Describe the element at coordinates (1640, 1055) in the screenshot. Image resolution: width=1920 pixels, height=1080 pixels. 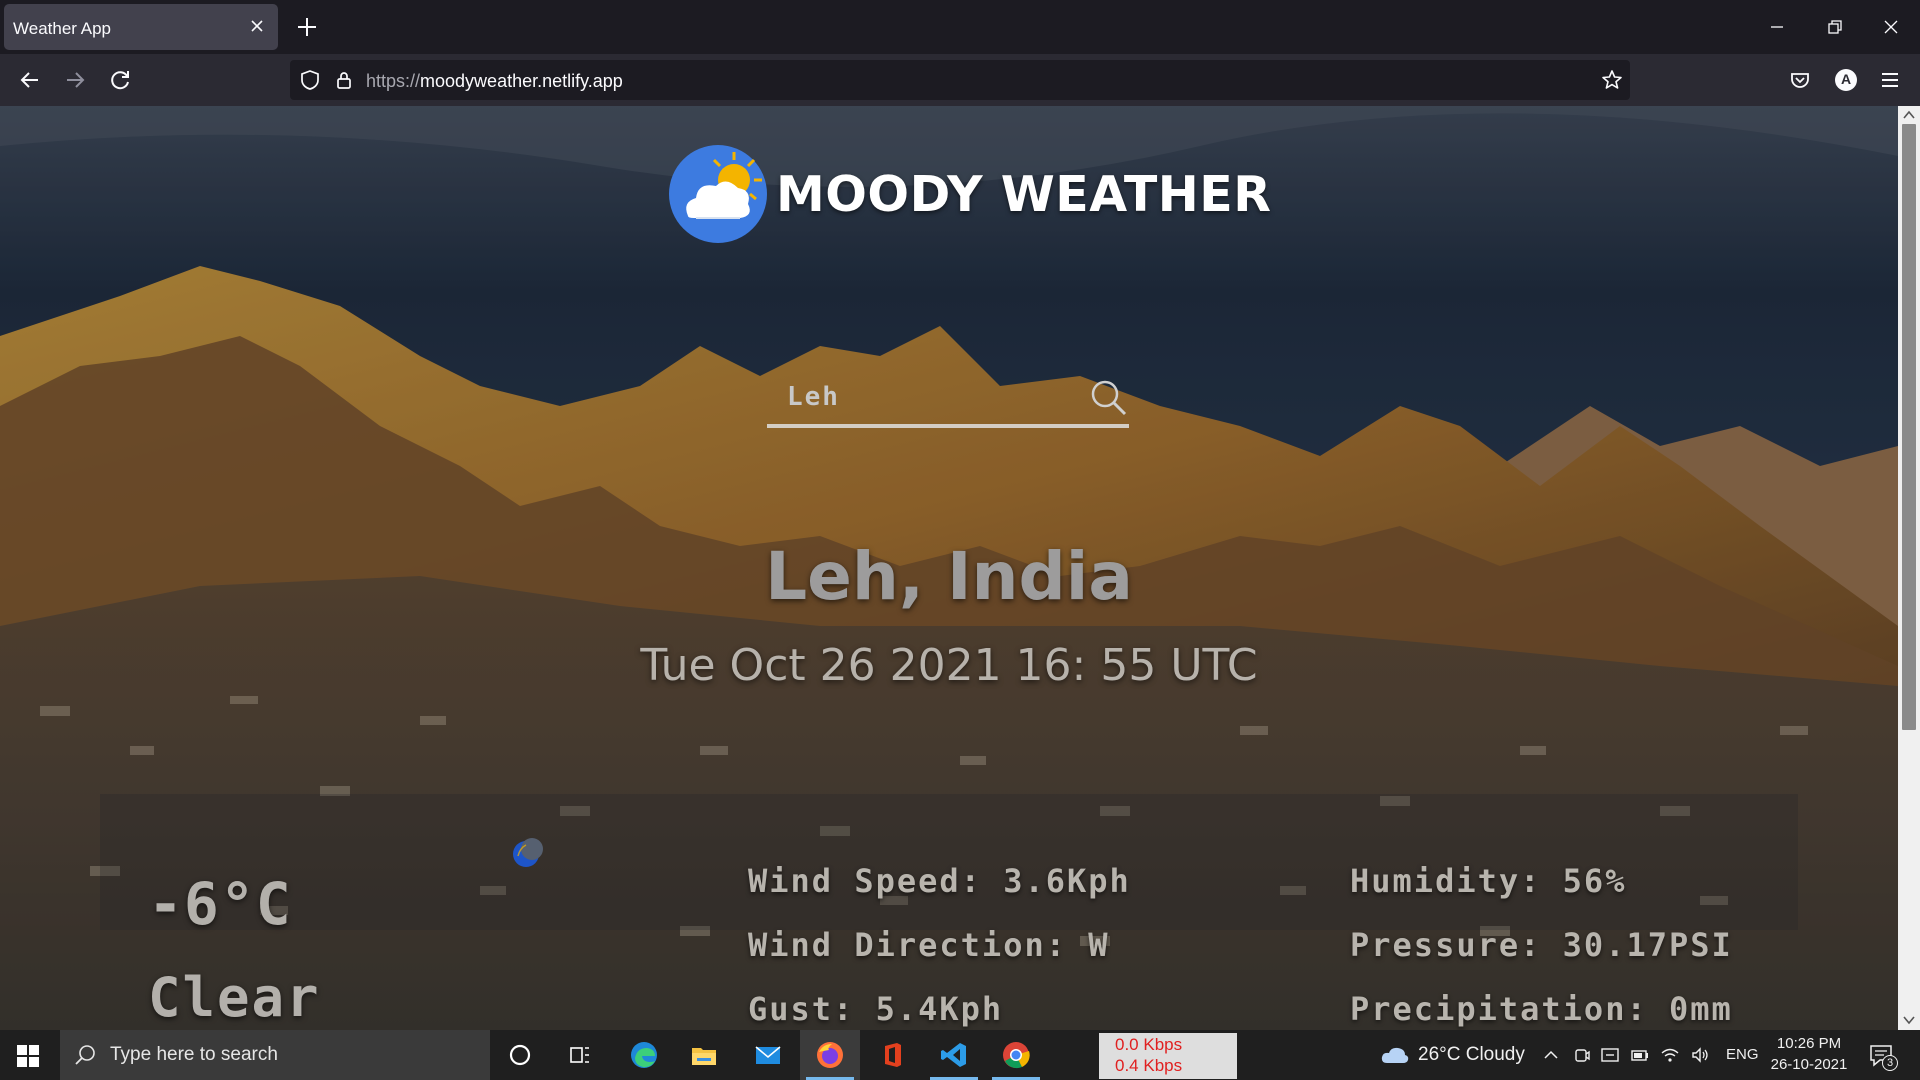
I see `battery-icon` at that location.